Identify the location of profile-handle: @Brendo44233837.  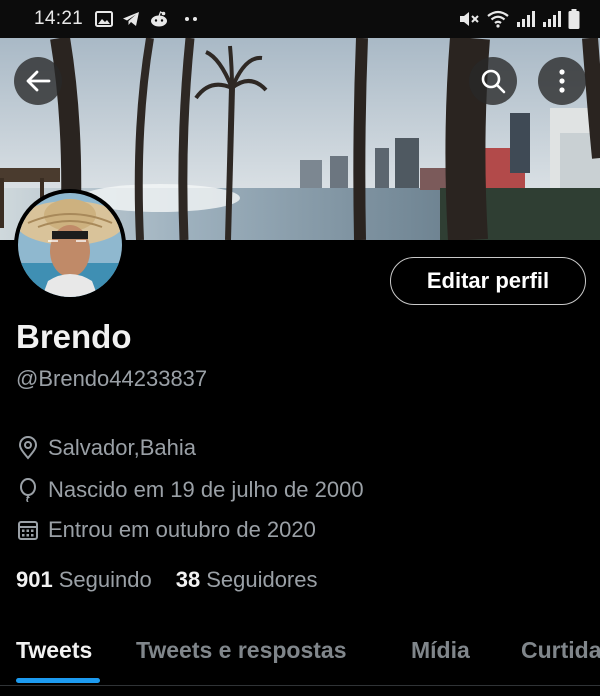
(112, 378).